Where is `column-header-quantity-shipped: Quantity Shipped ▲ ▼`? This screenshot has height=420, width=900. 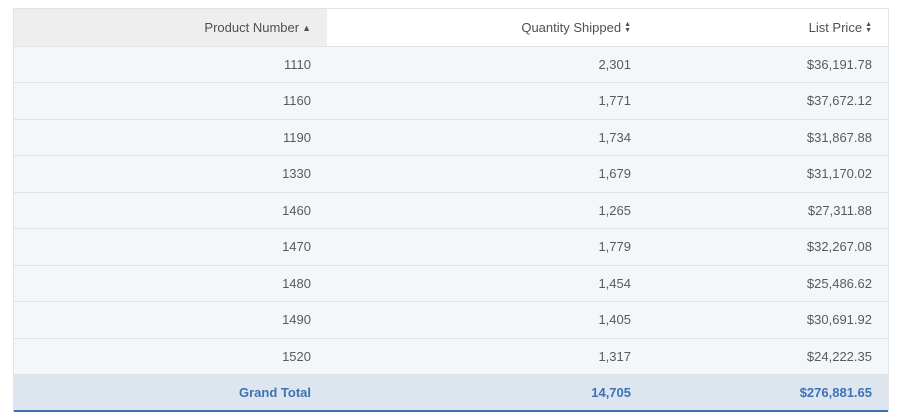
column-header-quantity-shipped: Quantity Shipped ▲ ▼ is located at coordinates (487, 28).